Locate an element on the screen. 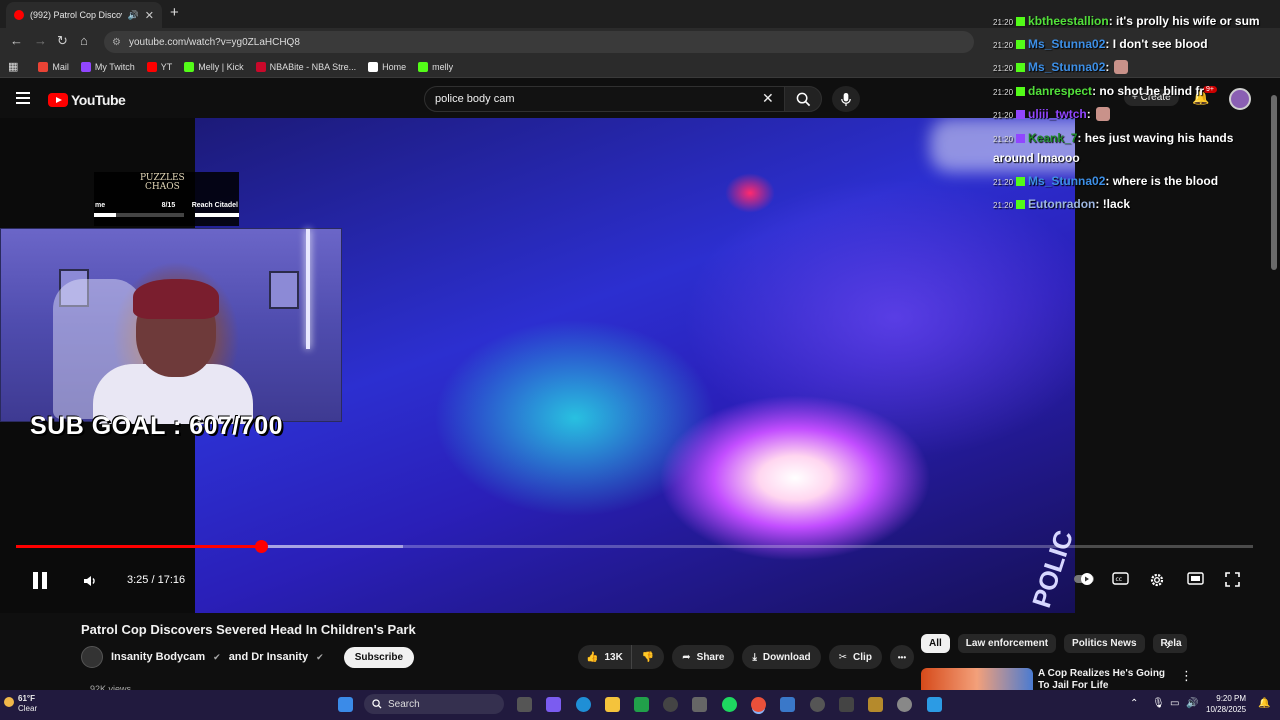  download-button: ⤓ Download is located at coordinates (781, 657).